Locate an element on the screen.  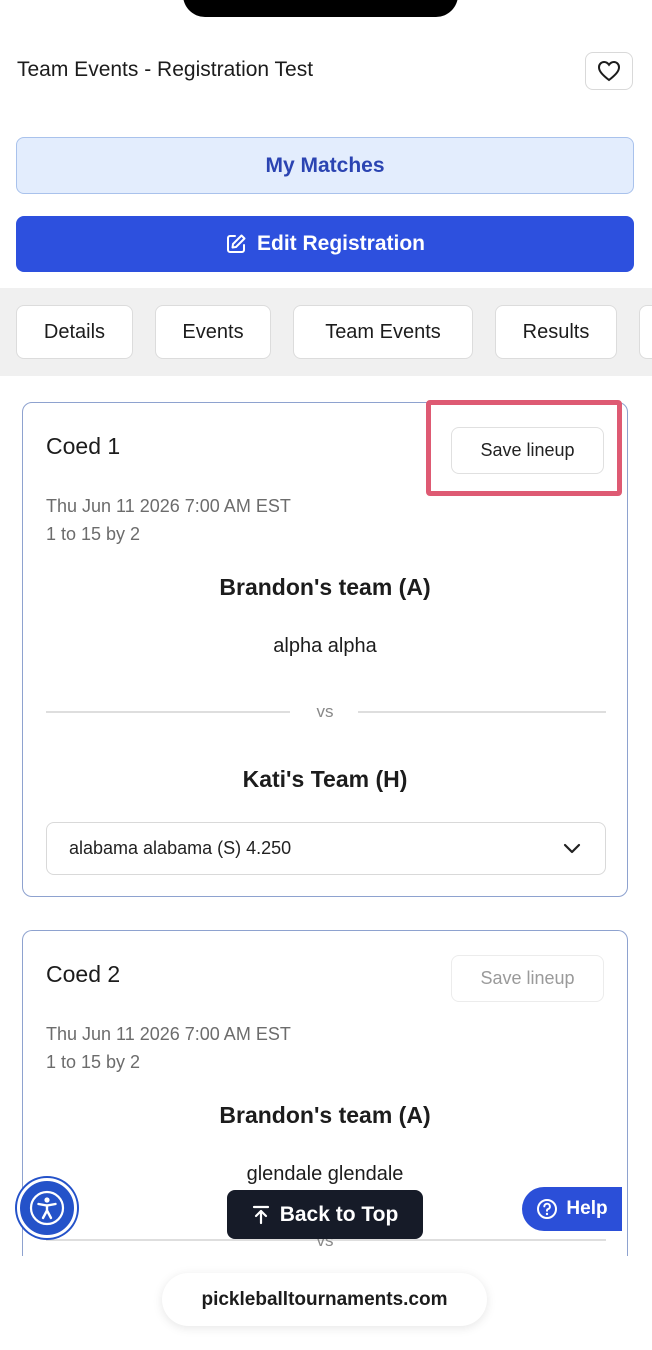
edit-icon is located at coordinates (236, 243).